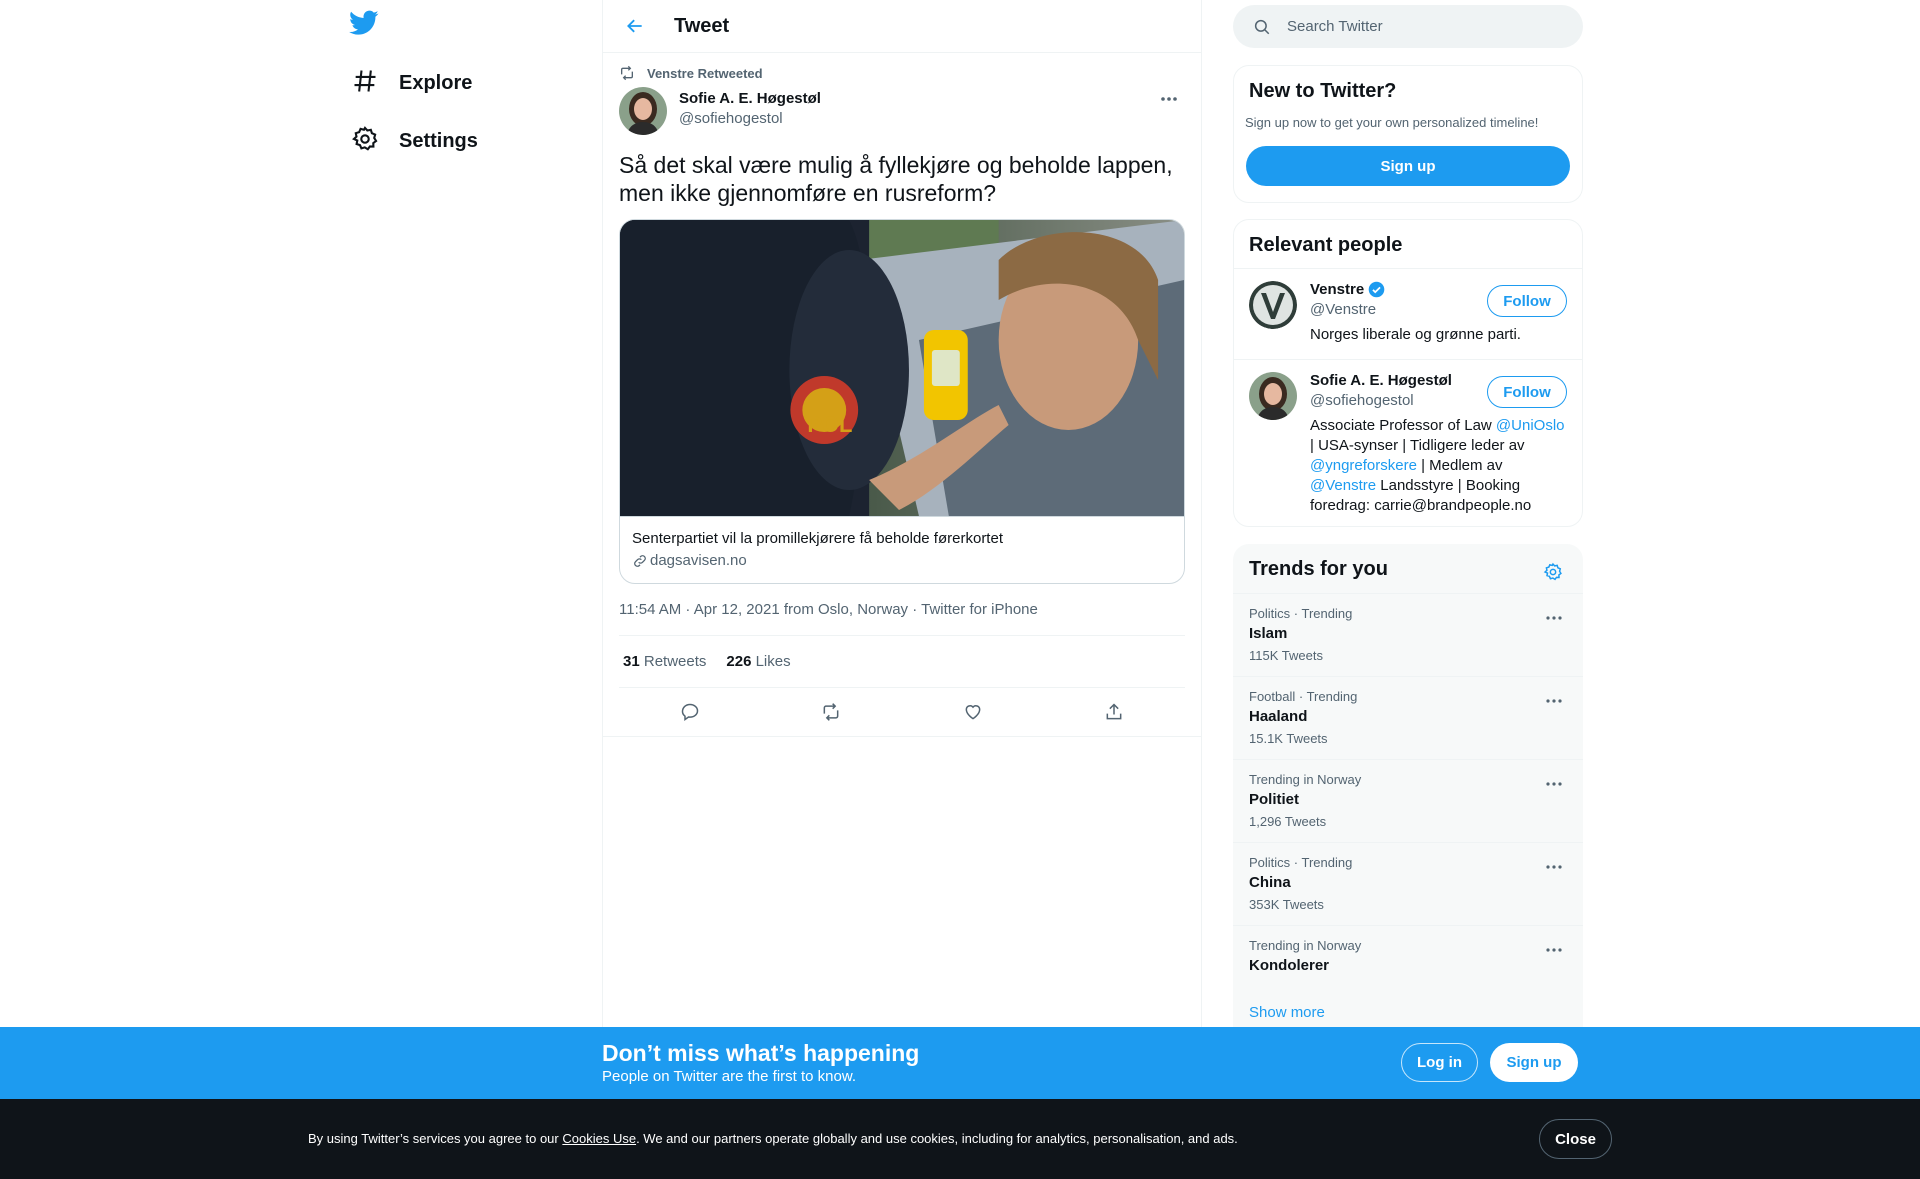 The width and height of the screenshot is (1920, 1179). I want to click on verified-badge-icon, so click(1376, 289).